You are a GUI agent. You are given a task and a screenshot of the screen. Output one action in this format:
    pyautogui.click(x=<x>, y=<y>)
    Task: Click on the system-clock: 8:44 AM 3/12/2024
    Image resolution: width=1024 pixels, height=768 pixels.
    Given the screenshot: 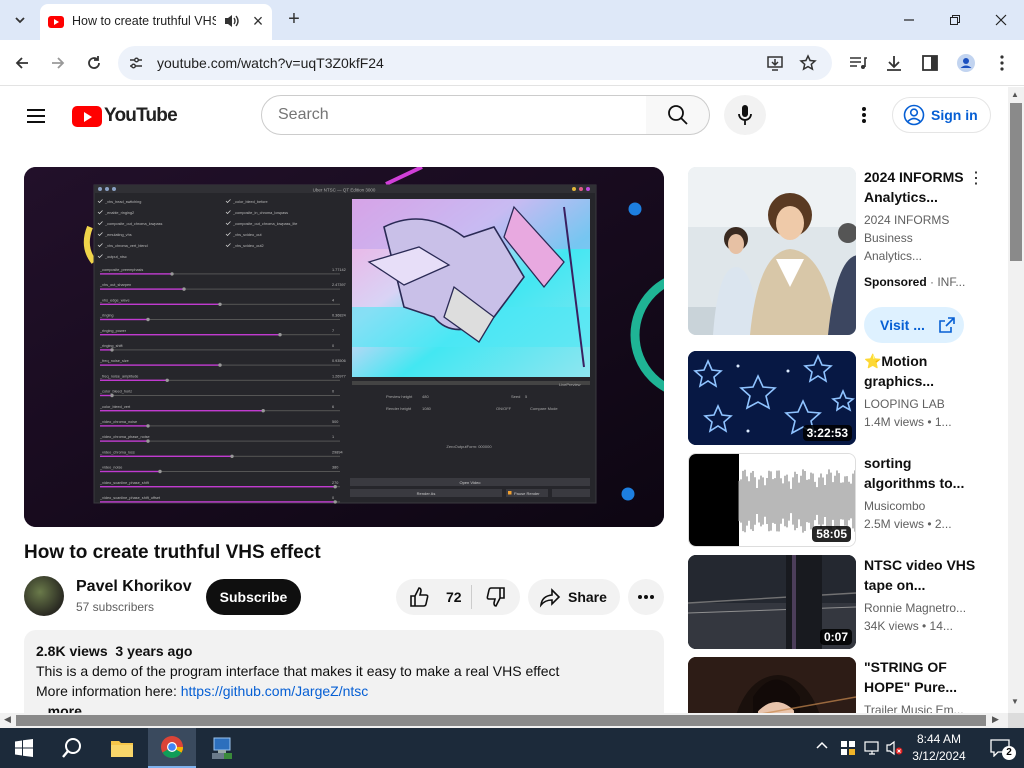 What is the action you would take?
    pyautogui.click(x=939, y=748)
    